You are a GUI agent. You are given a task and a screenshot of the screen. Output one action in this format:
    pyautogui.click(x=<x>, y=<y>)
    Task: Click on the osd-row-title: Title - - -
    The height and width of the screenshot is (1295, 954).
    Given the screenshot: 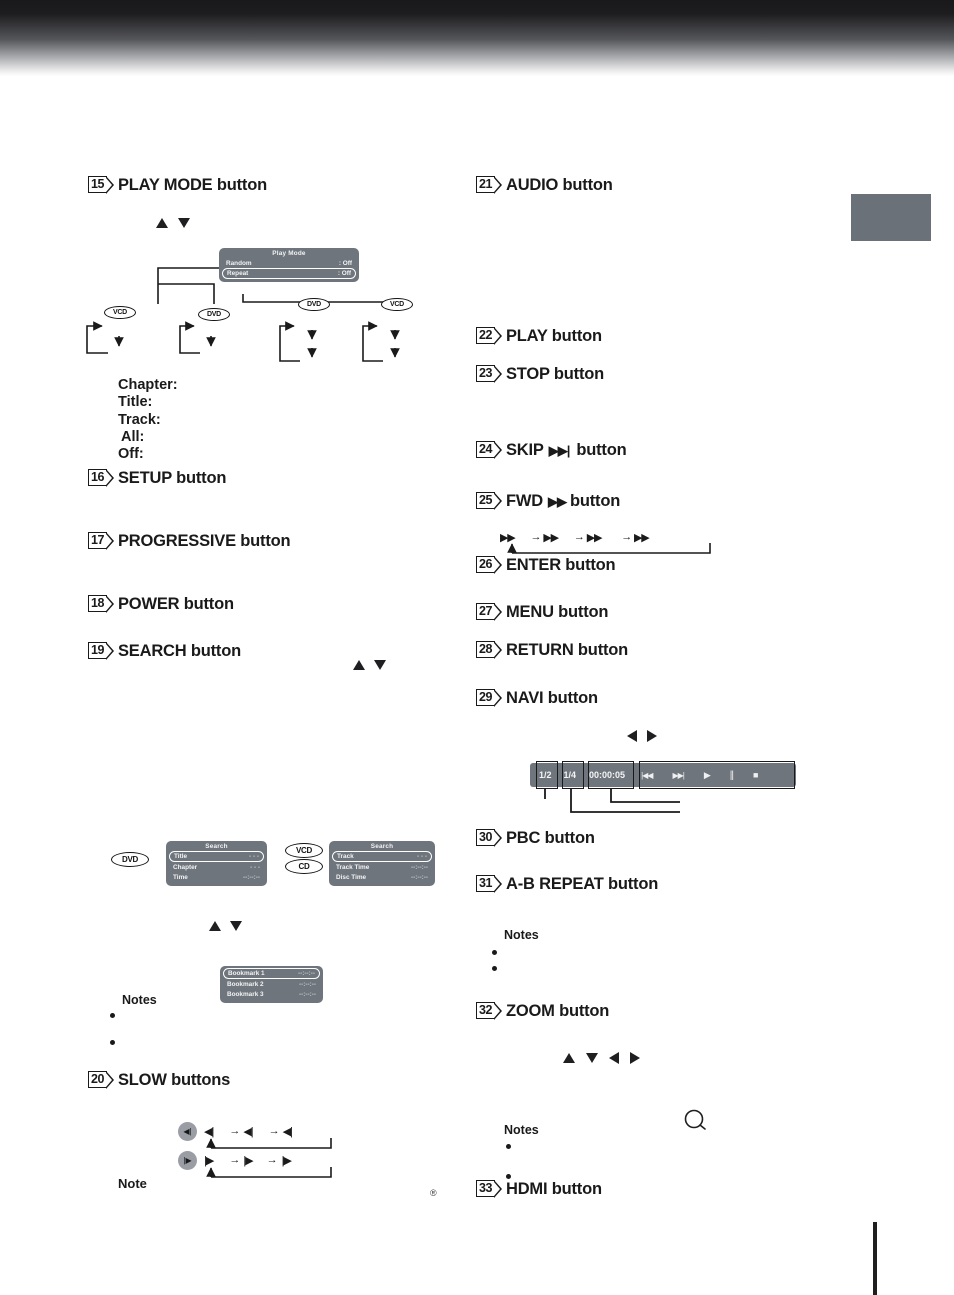 What is the action you would take?
    pyautogui.click(x=216, y=856)
    